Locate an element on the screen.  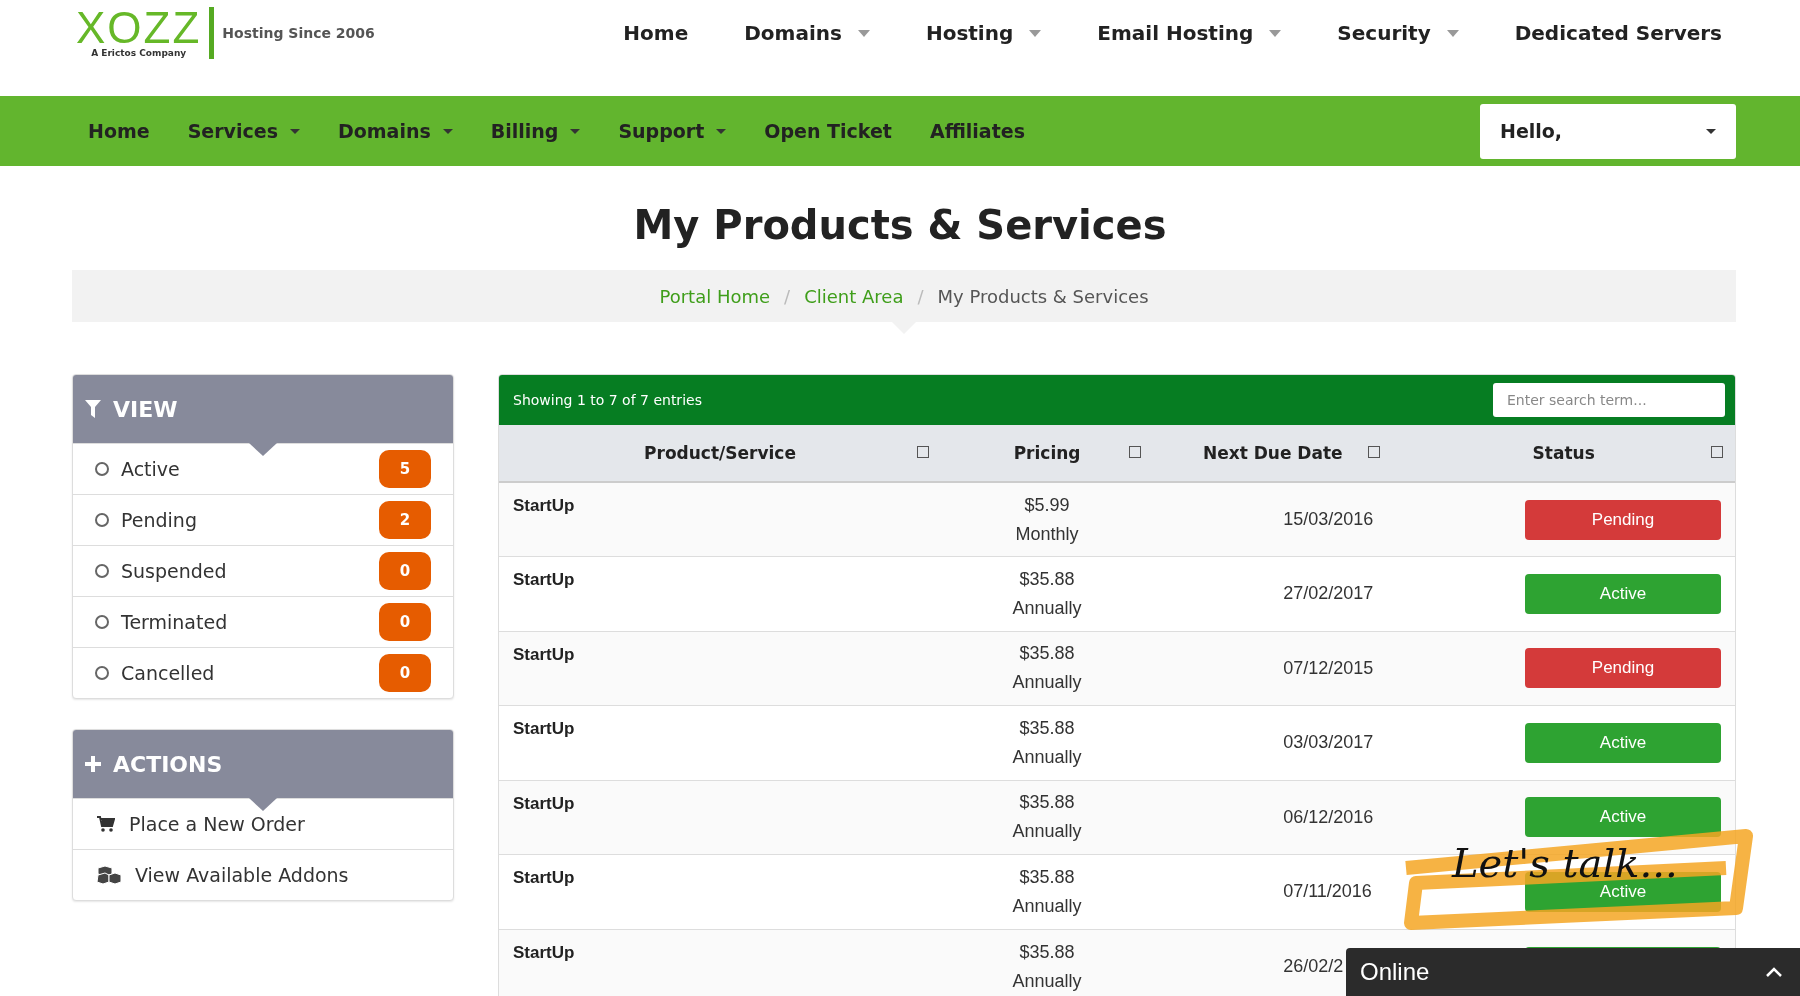
filter-icon is located at coordinates (93, 409).